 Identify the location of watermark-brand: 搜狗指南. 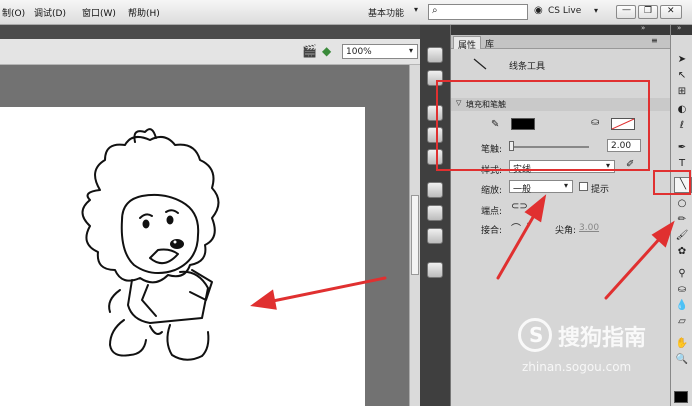
(602, 338).